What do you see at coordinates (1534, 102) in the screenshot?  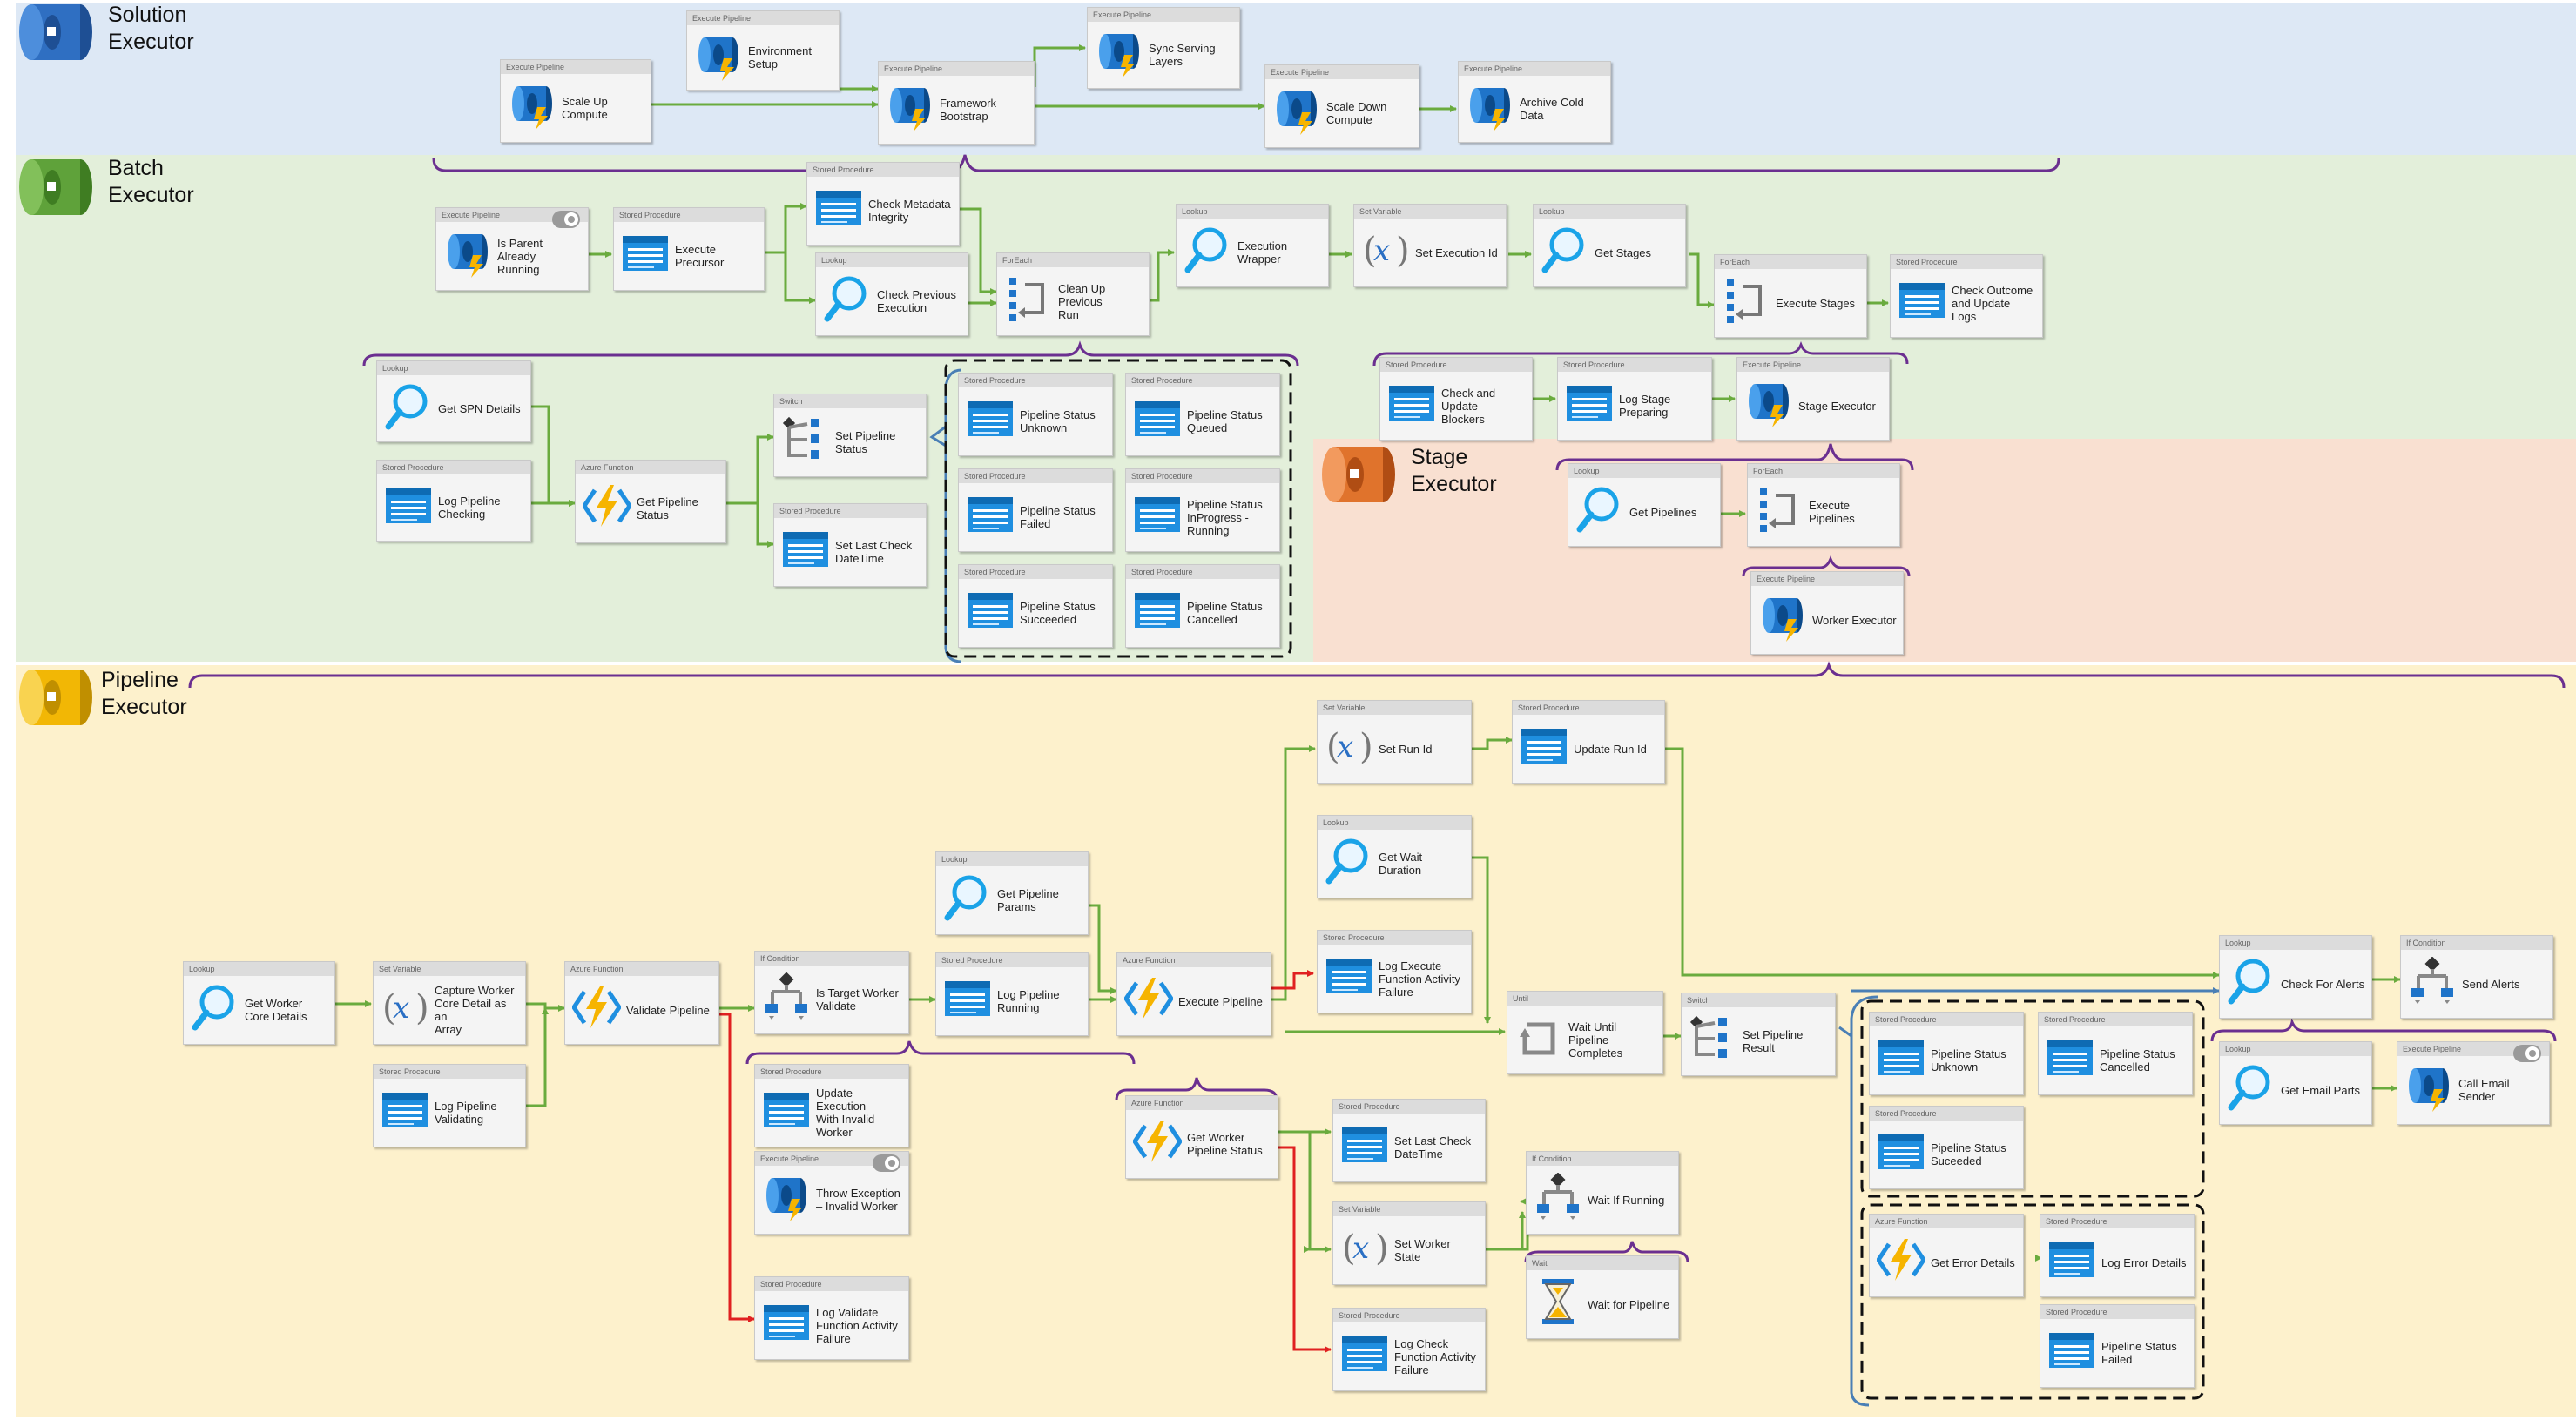 I see `activity-archive-cold-data: Execute Pipeline Archive Cold Data` at bounding box center [1534, 102].